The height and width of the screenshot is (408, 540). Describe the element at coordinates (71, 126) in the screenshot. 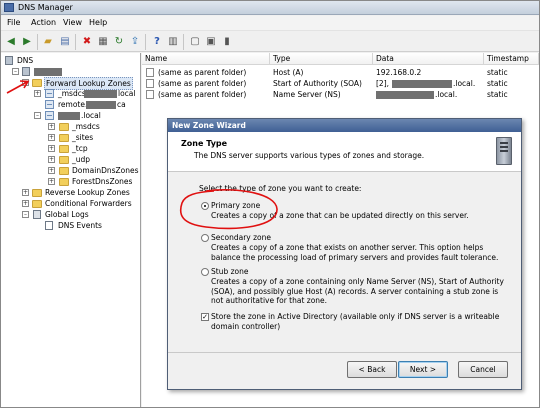

I see `tree-node-sub-msdcs: + _msdcs` at that location.